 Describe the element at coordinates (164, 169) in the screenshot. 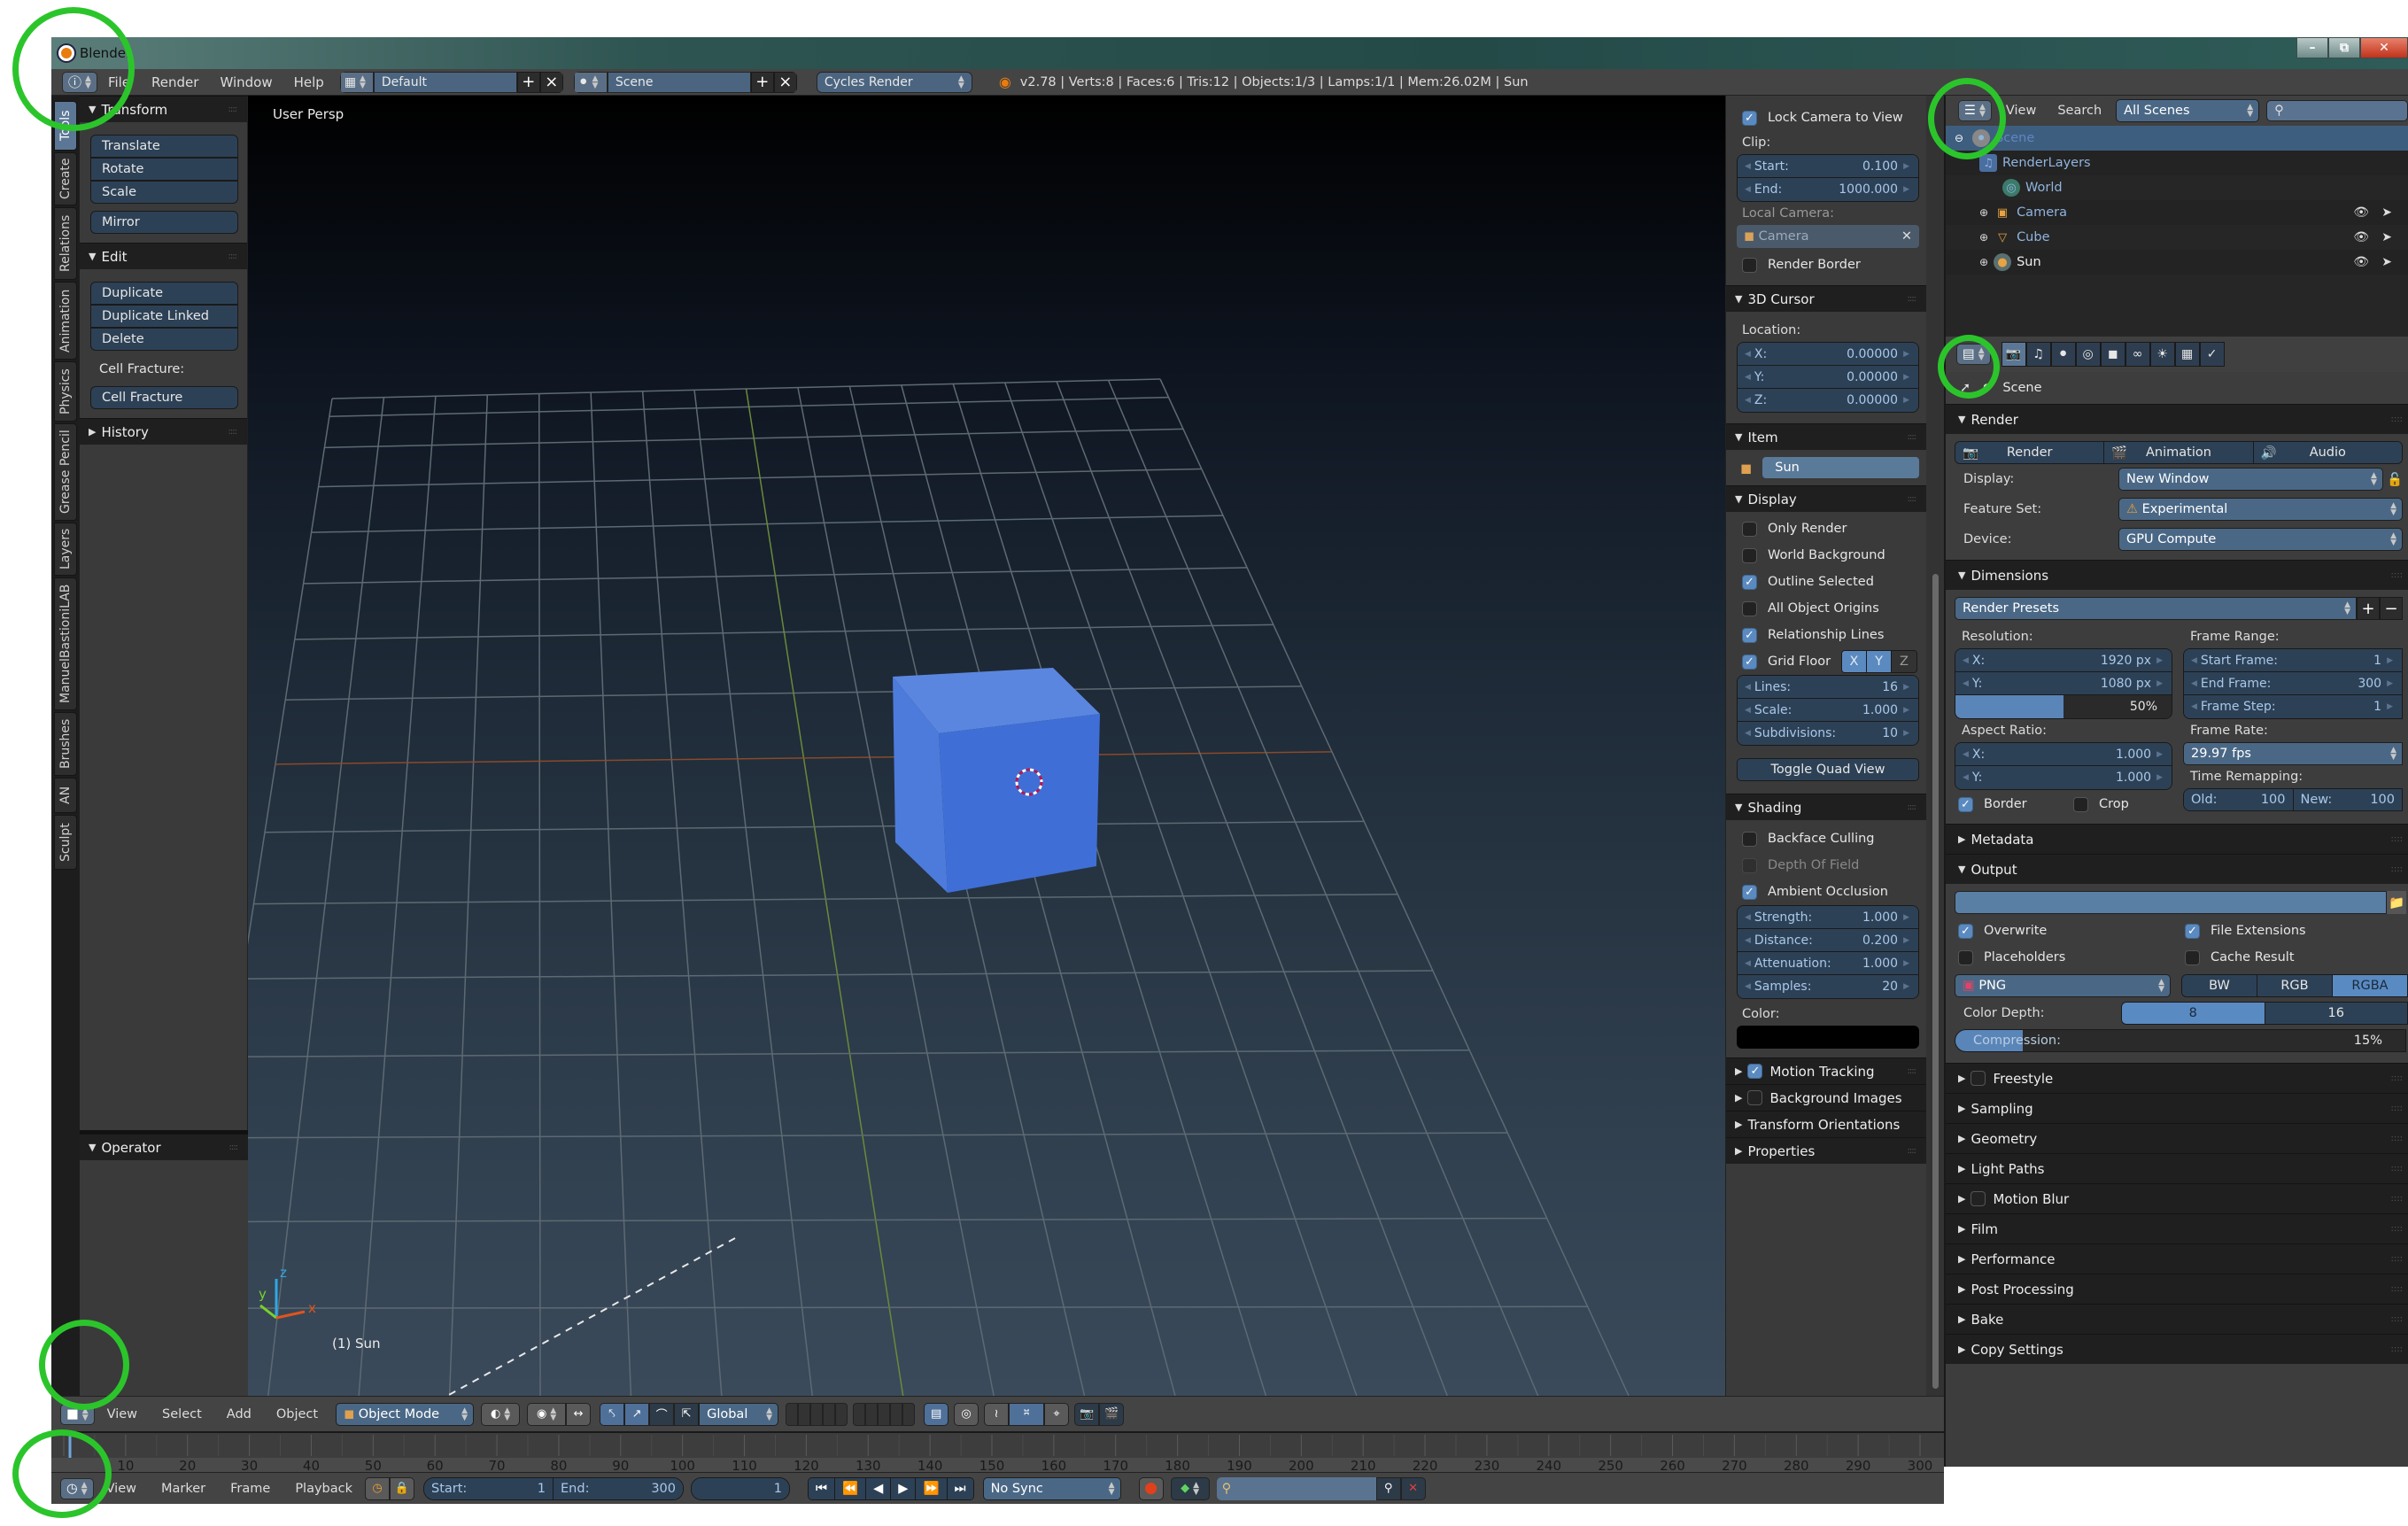

I see `rotate-button: Rotate` at that location.